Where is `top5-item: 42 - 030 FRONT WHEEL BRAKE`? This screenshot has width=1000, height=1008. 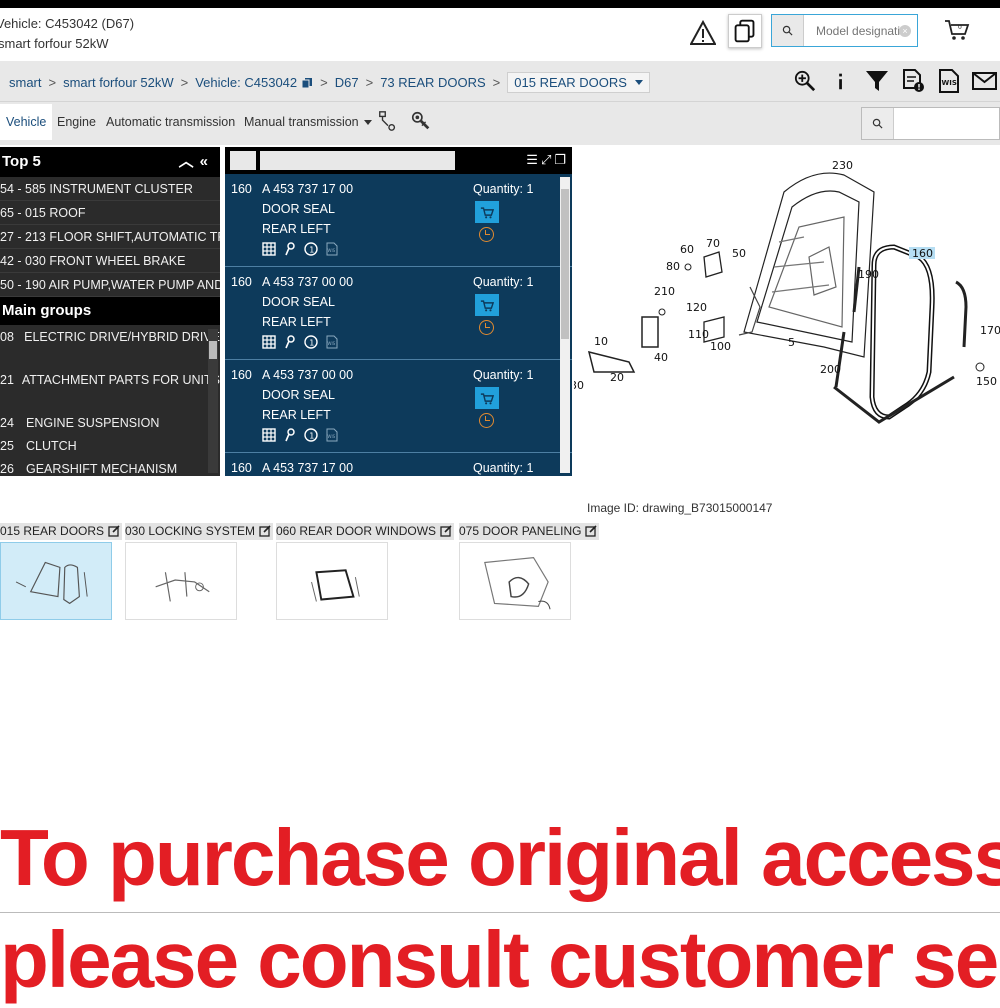 top5-item: 42 - 030 FRONT WHEEL BRAKE is located at coordinates (110, 261).